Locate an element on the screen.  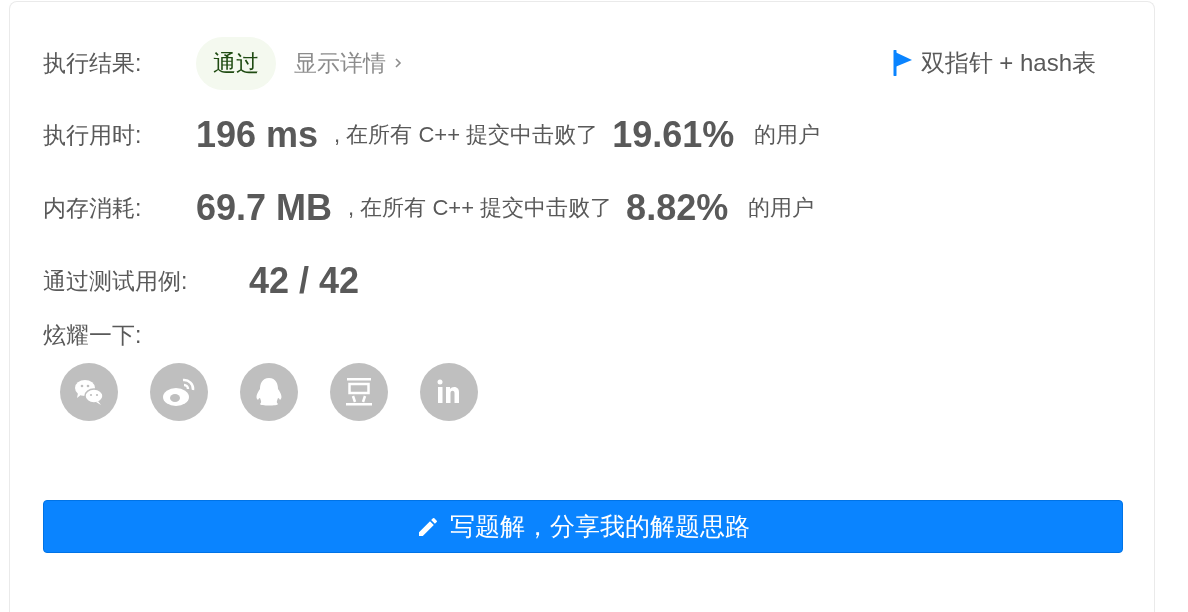
bean-logo-icon is located at coordinates (359, 392).